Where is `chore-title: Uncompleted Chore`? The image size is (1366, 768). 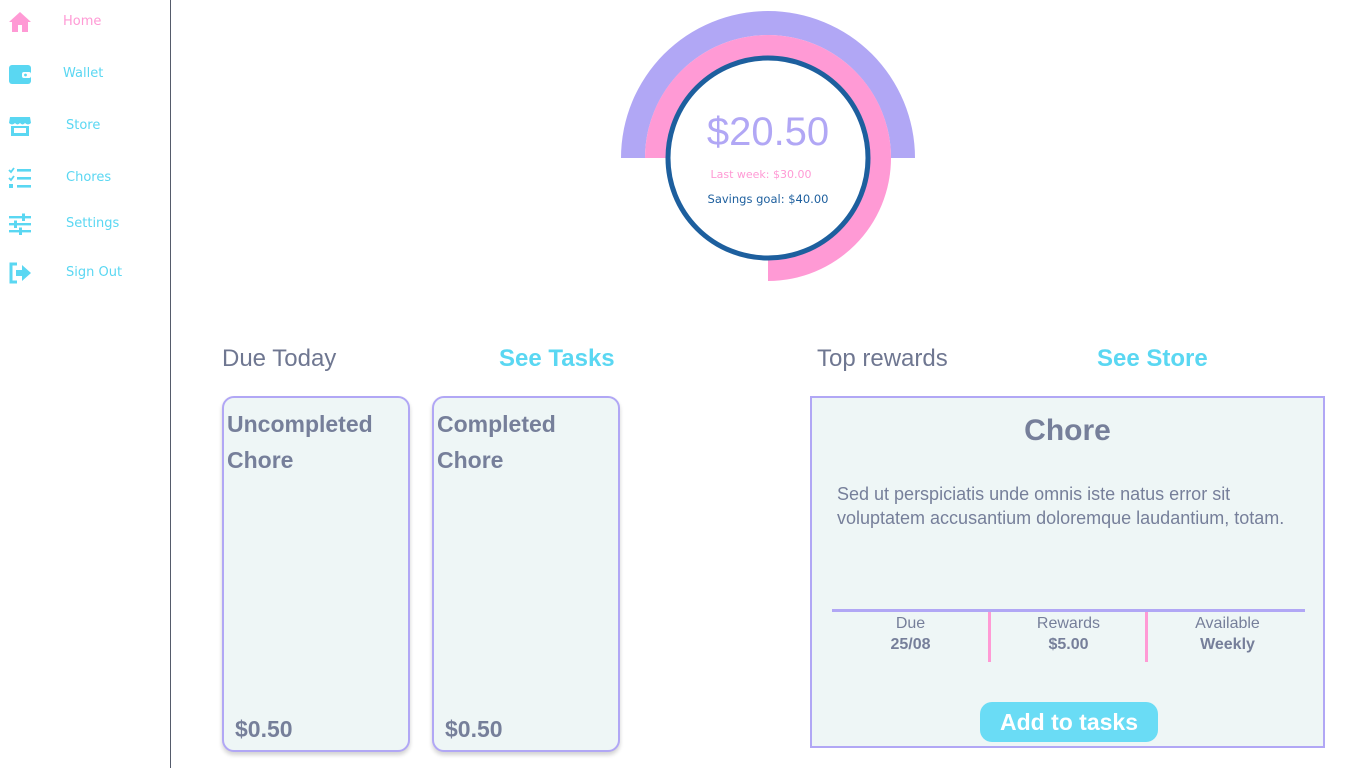
chore-title: Uncompleted Chore is located at coordinates (300, 442).